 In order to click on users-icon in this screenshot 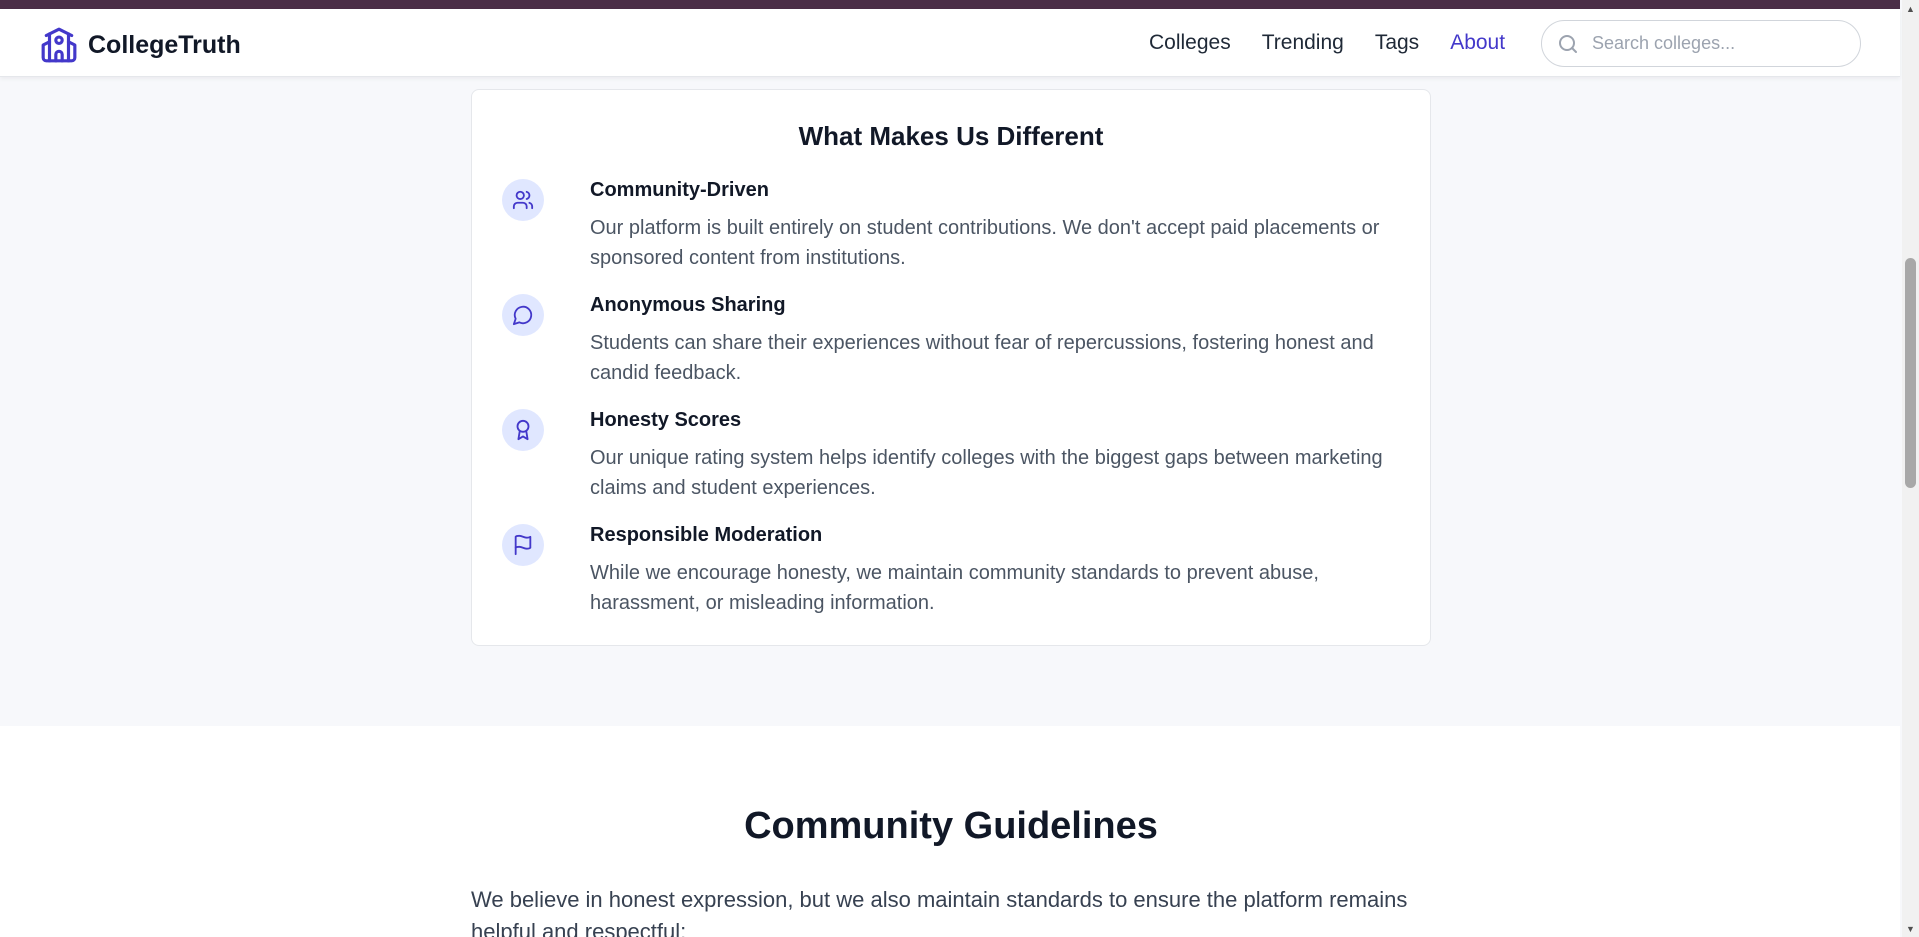, I will do `click(523, 200)`.